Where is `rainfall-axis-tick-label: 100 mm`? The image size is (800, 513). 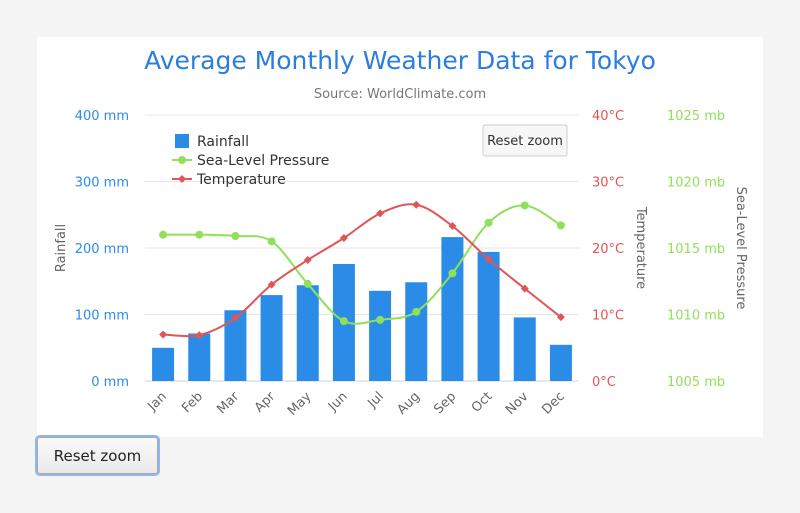 rainfall-axis-tick-label: 100 mm is located at coordinates (102, 316).